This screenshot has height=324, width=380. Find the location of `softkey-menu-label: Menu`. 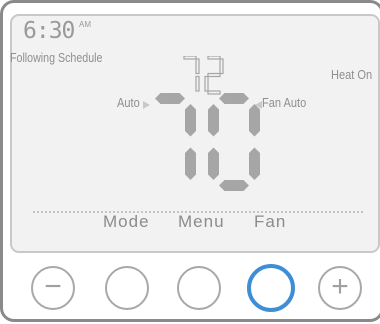

softkey-menu-label: Menu is located at coordinates (201, 221).